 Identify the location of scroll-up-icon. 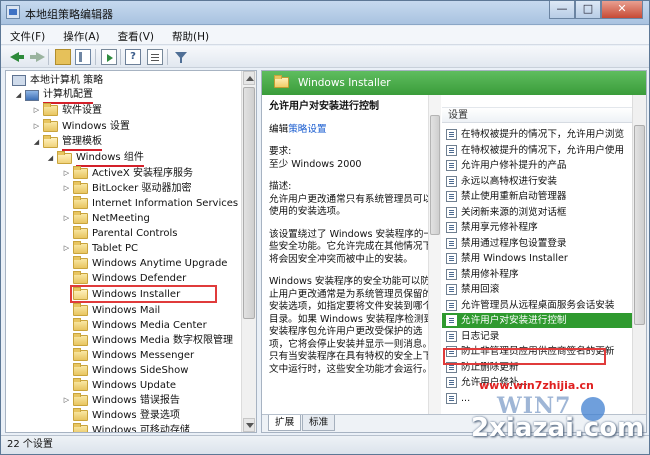
(249, 78).